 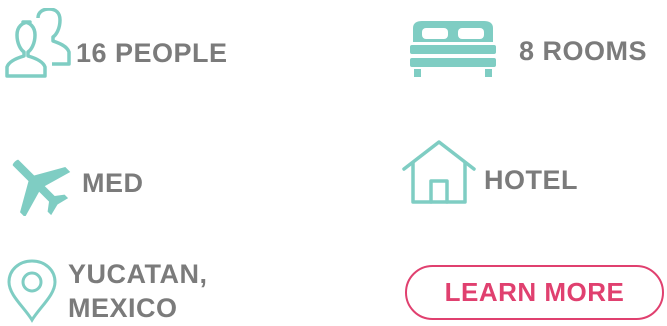 What do you see at coordinates (439, 172) in the screenshot?
I see `house-icon` at bounding box center [439, 172].